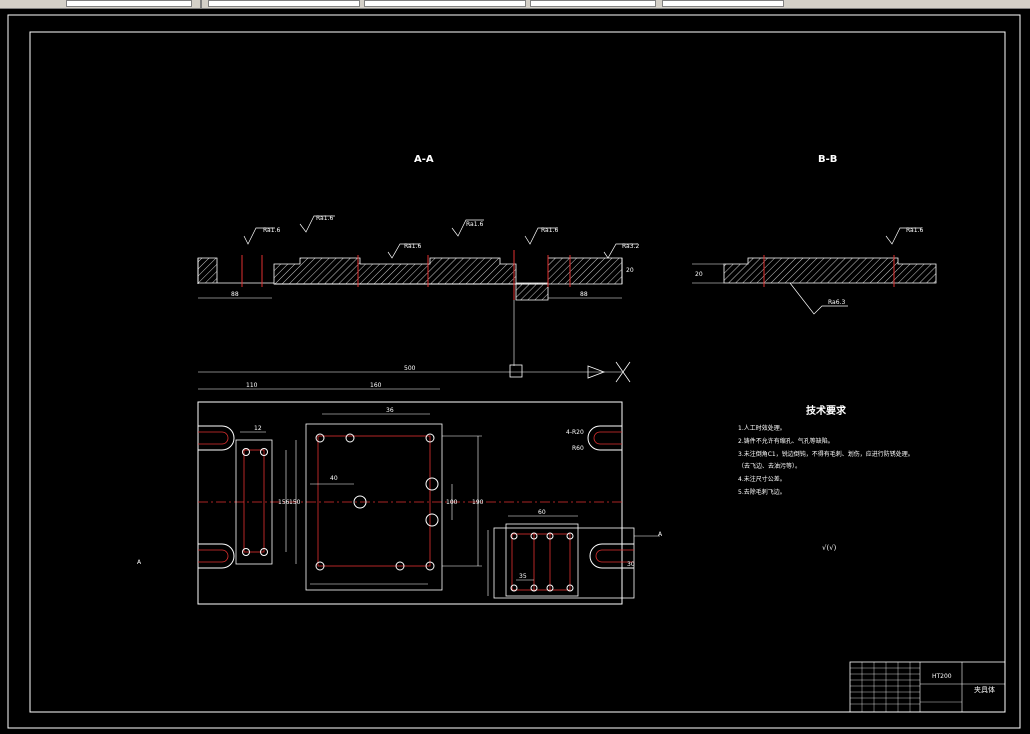 The width and height of the screenshot is (1030, 734). I want to click on tech-item-3: 3.未注倒角C1，锐边倒钝，不得有毛刺、划伤，应进行防锈处理。, so click(826, 454).